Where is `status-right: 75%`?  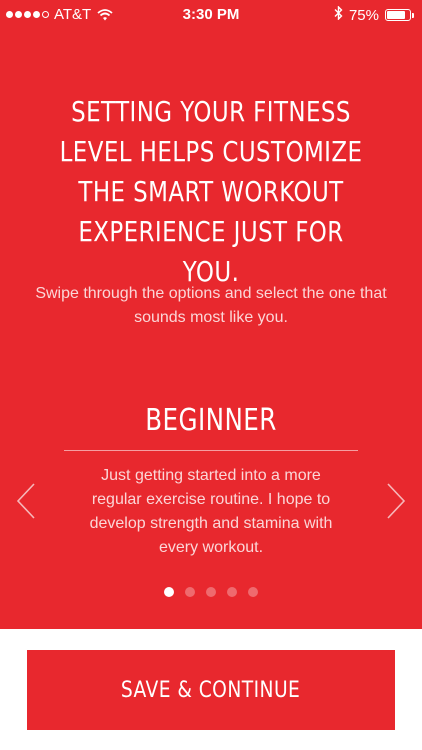 status-right: 75% is located at coordinates (374, 14).